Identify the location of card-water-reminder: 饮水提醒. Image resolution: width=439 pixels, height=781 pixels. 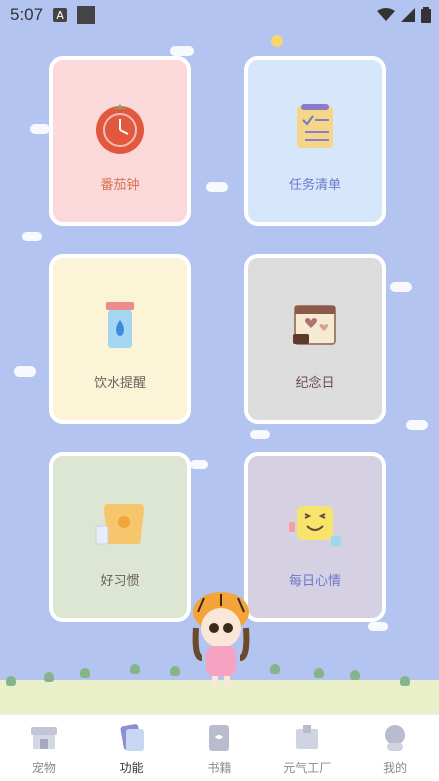
(120, 339).